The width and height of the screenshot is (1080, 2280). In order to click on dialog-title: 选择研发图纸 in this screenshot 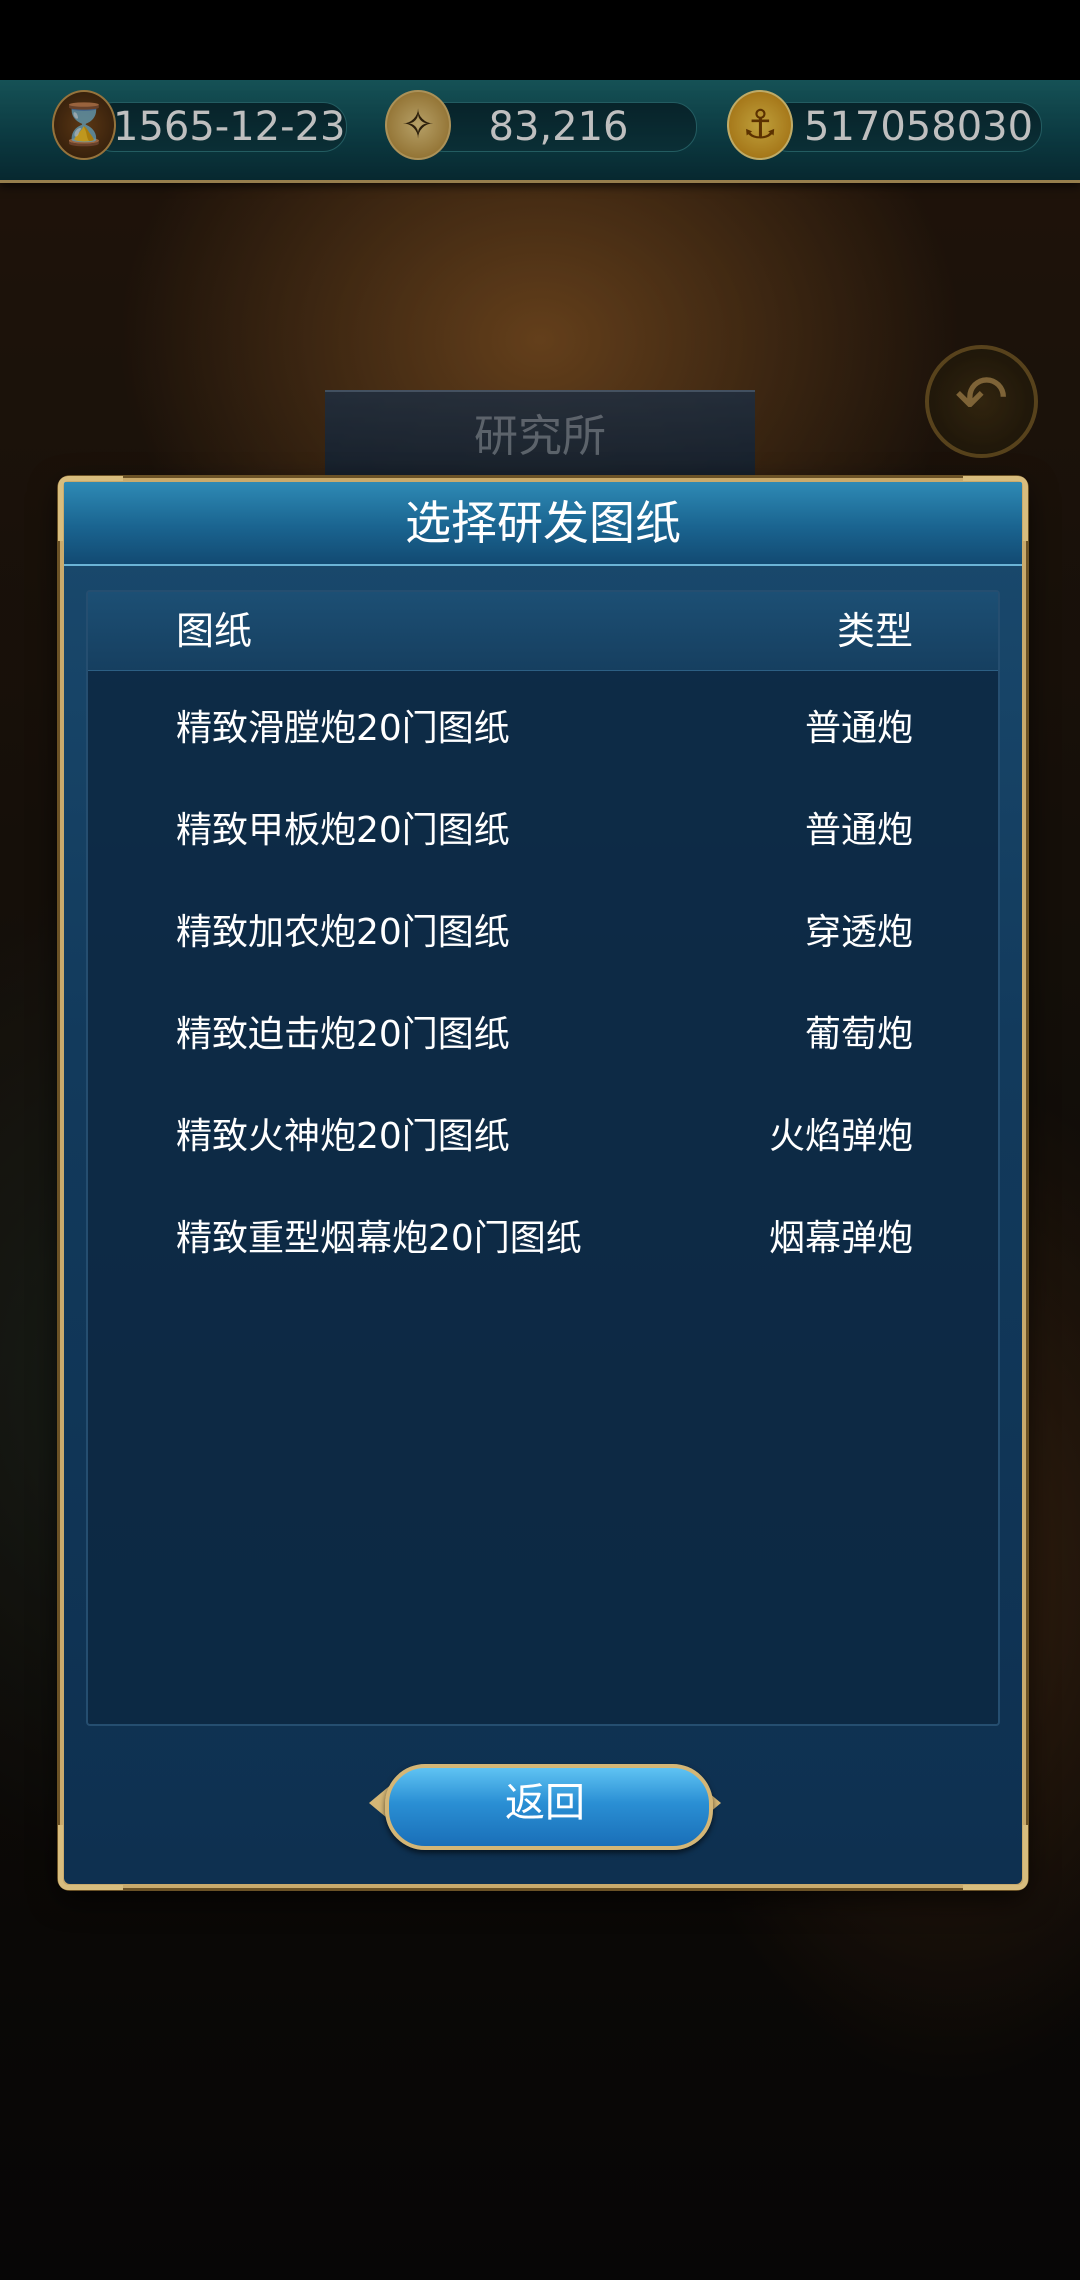, I will do `click(543, 523)`.